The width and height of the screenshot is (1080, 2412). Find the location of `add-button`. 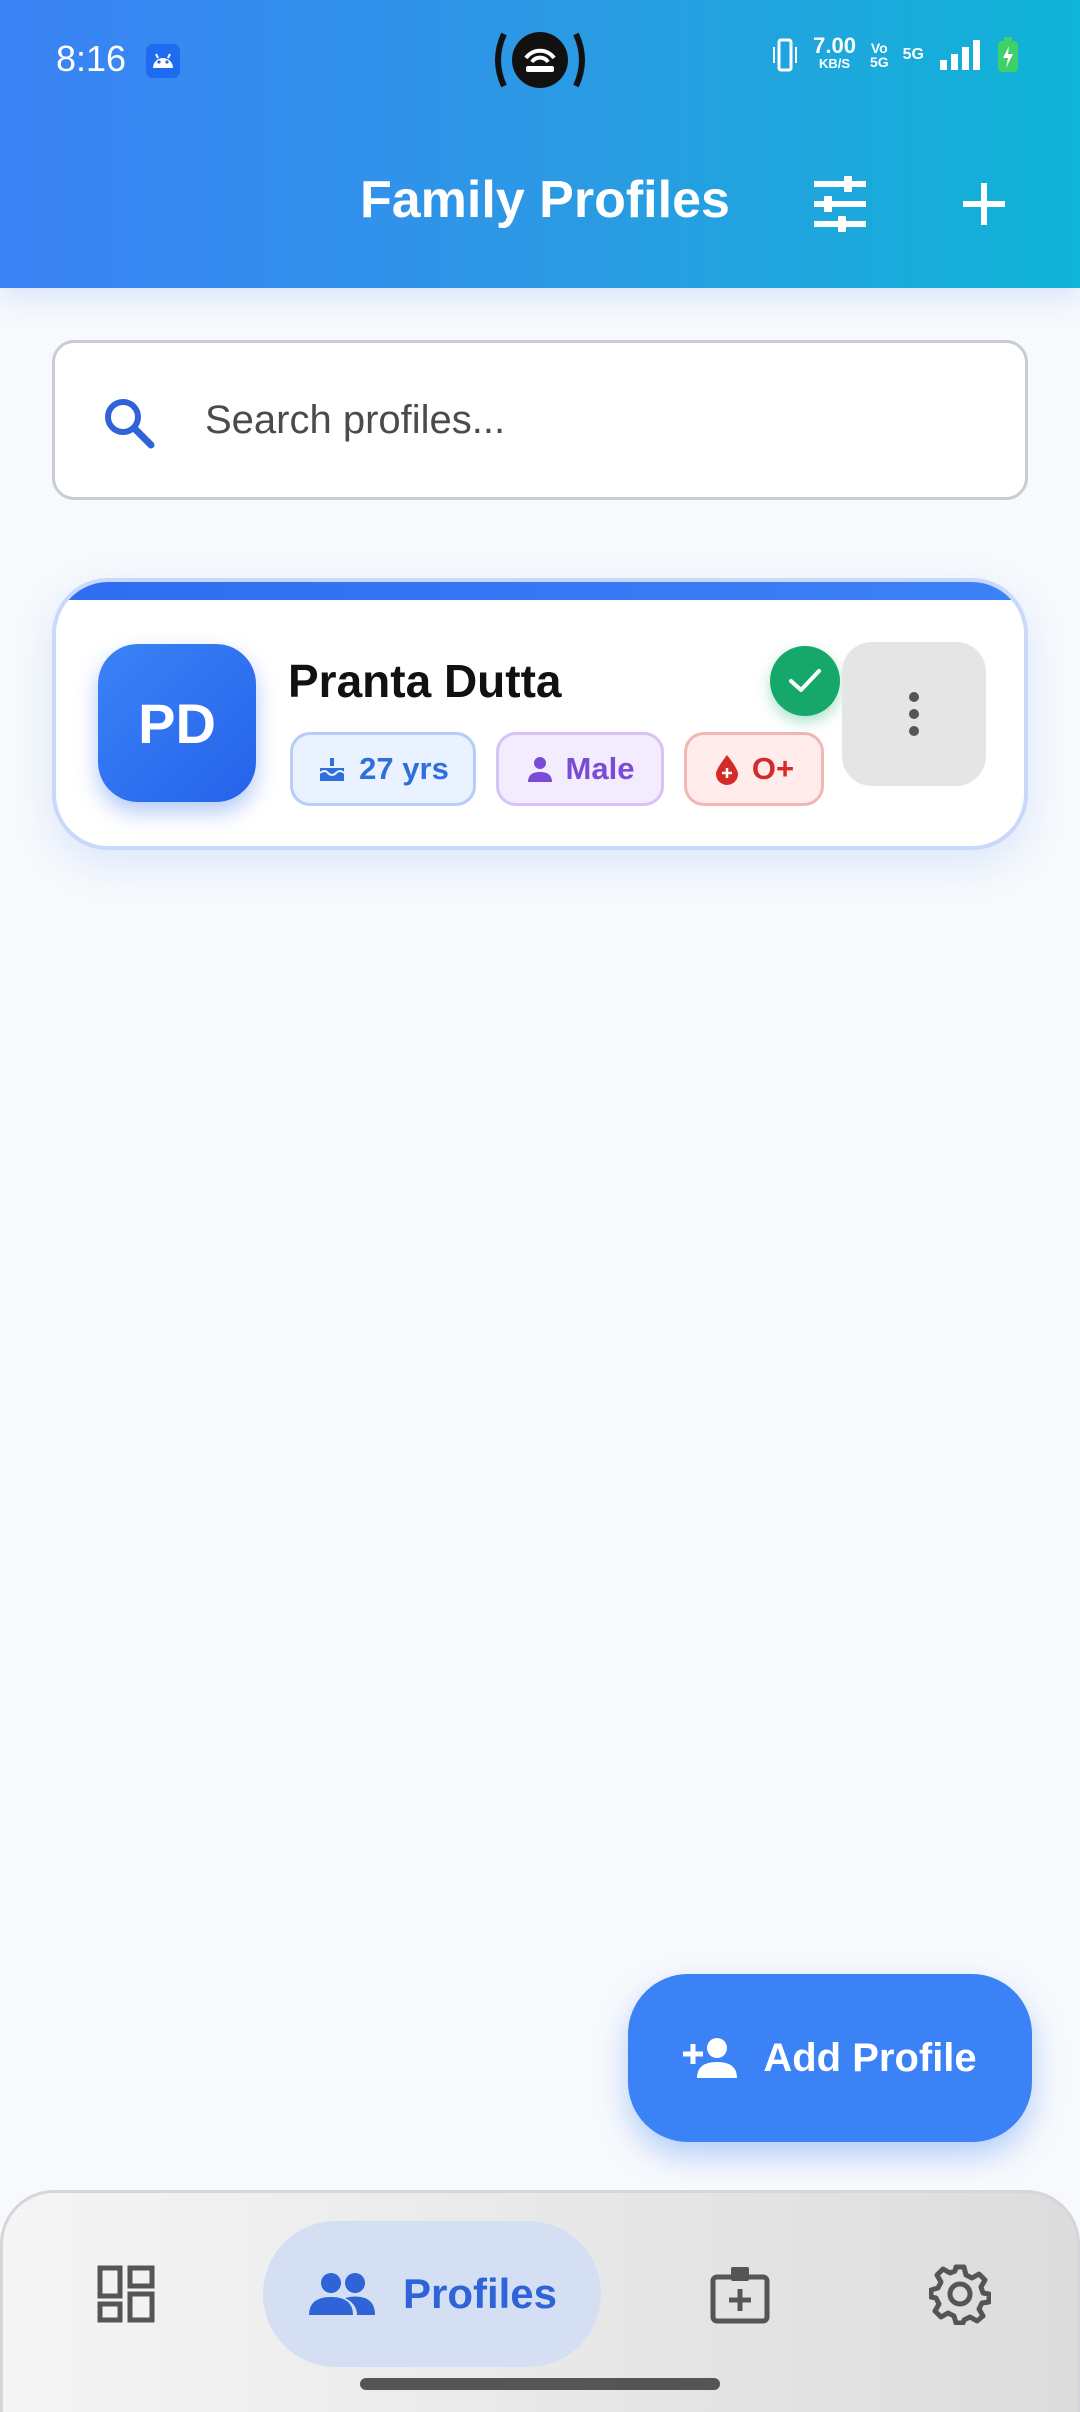

add-button is located at coordinates (984, 204).